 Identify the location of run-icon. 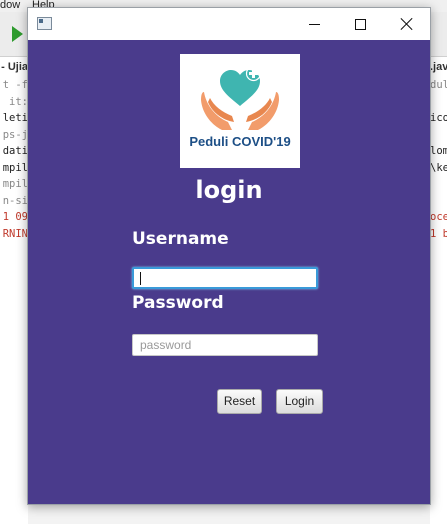
(17, 34).